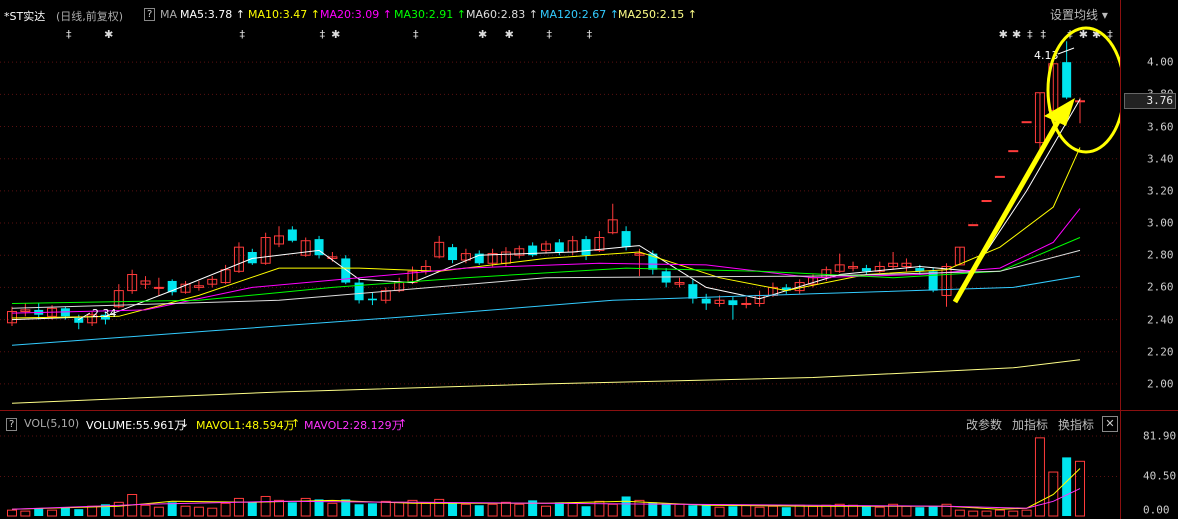 This screenshot has height=519, width=1178. What do you see at coordinates (1030, 424) in the screenshot?
I see `add-indicator-button: 加指标` at bounding box center [1030, 424].